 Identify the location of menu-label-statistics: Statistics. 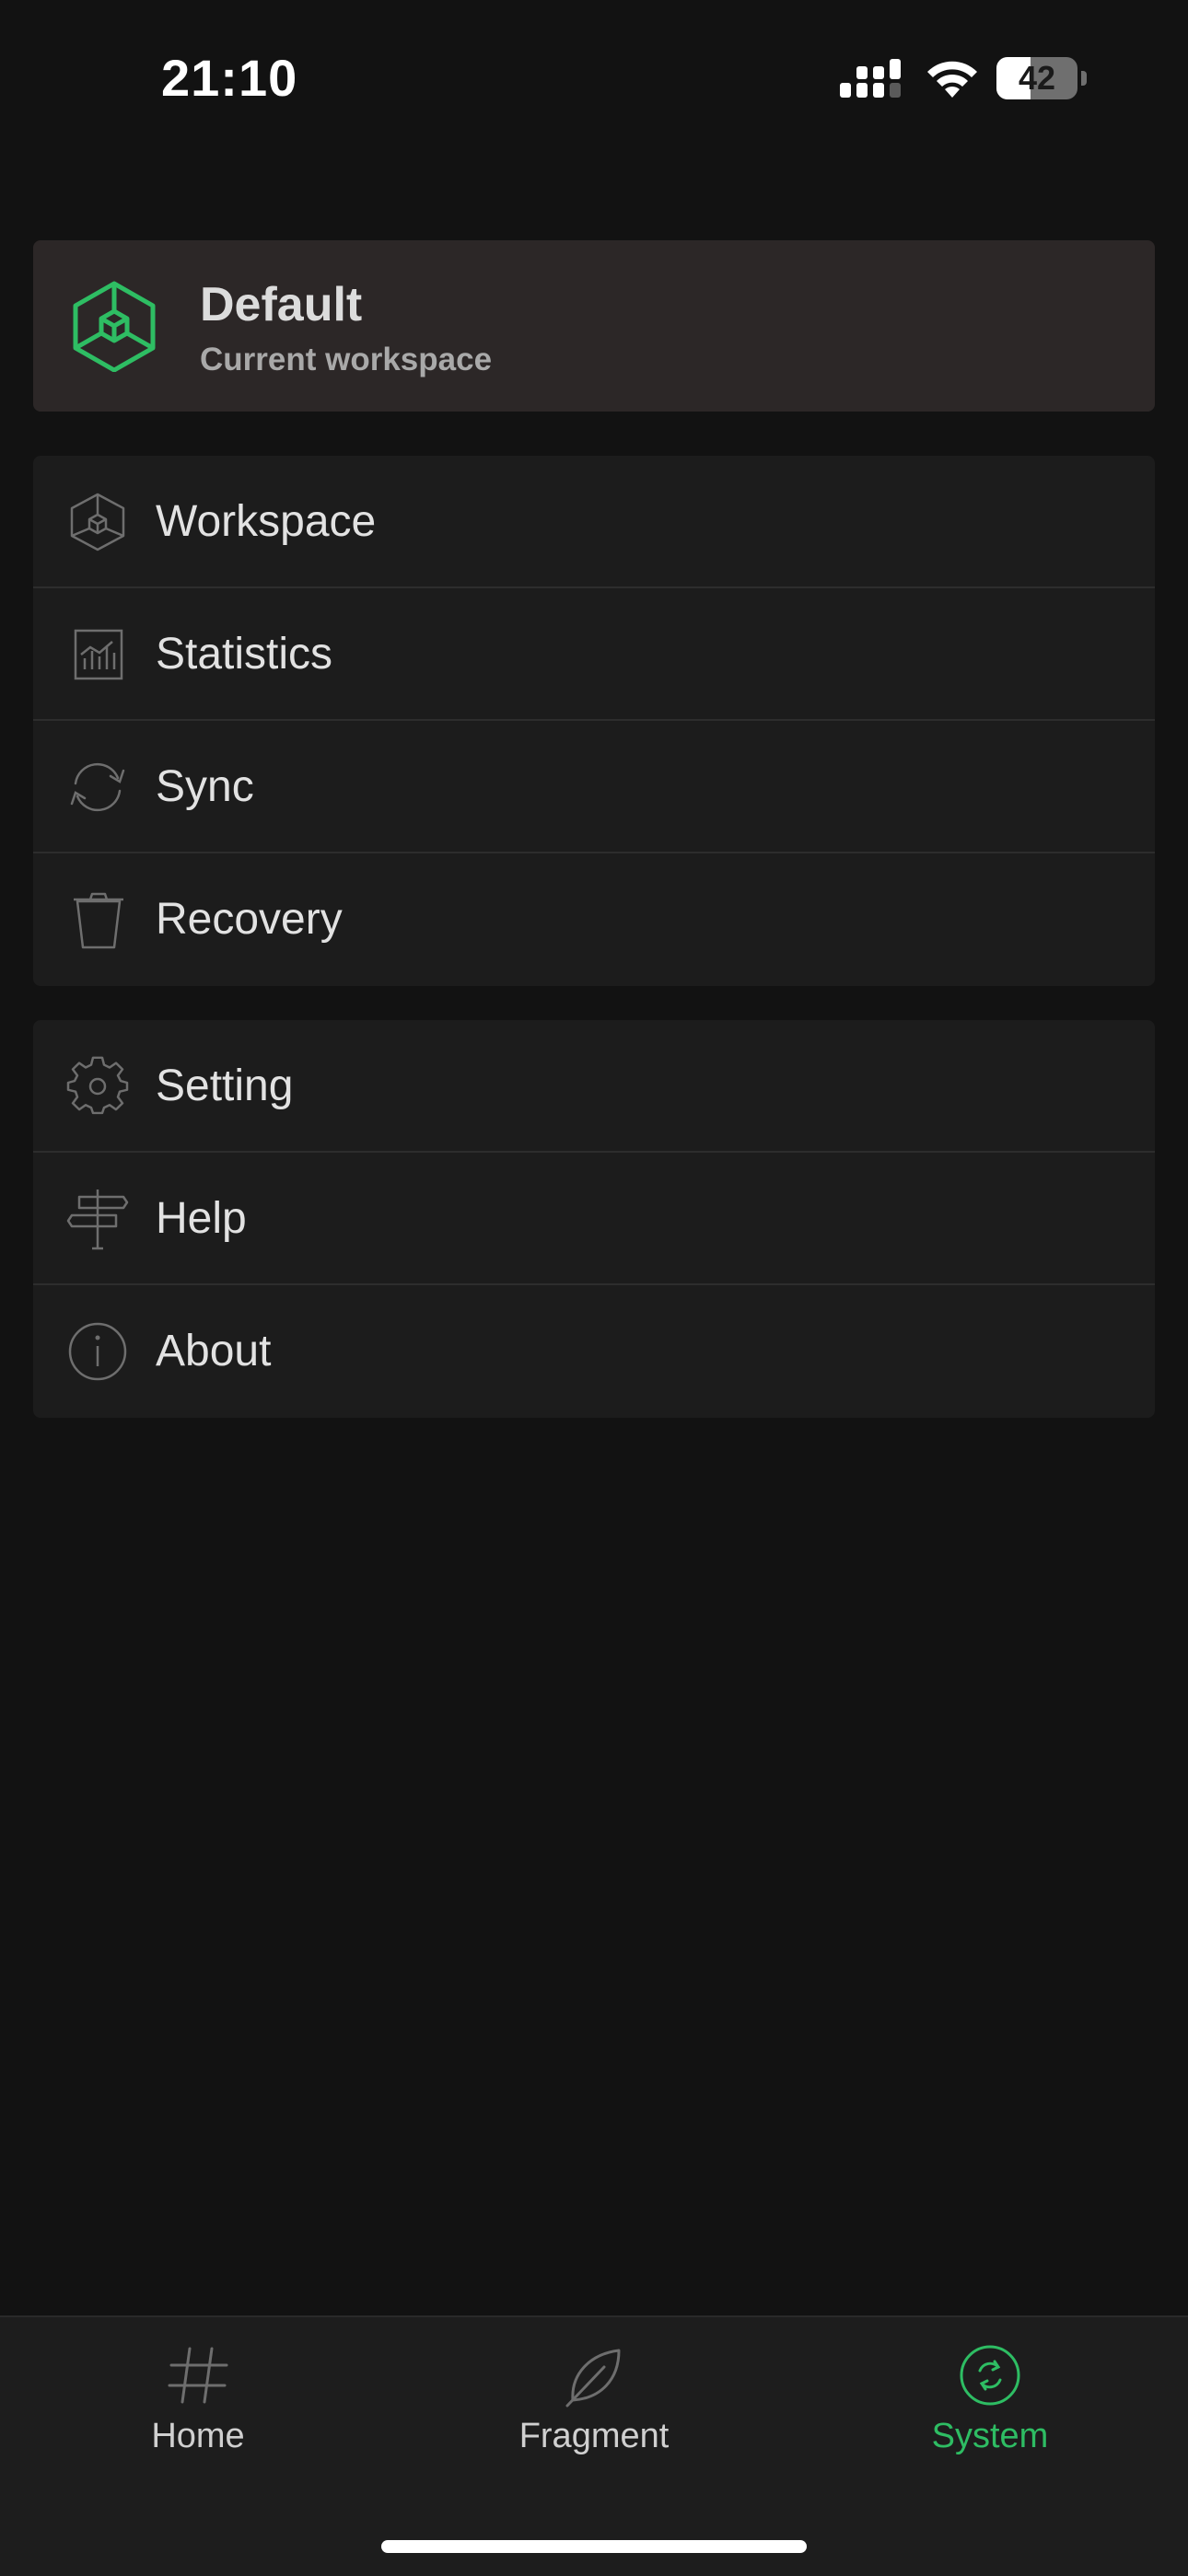
(244, 654).